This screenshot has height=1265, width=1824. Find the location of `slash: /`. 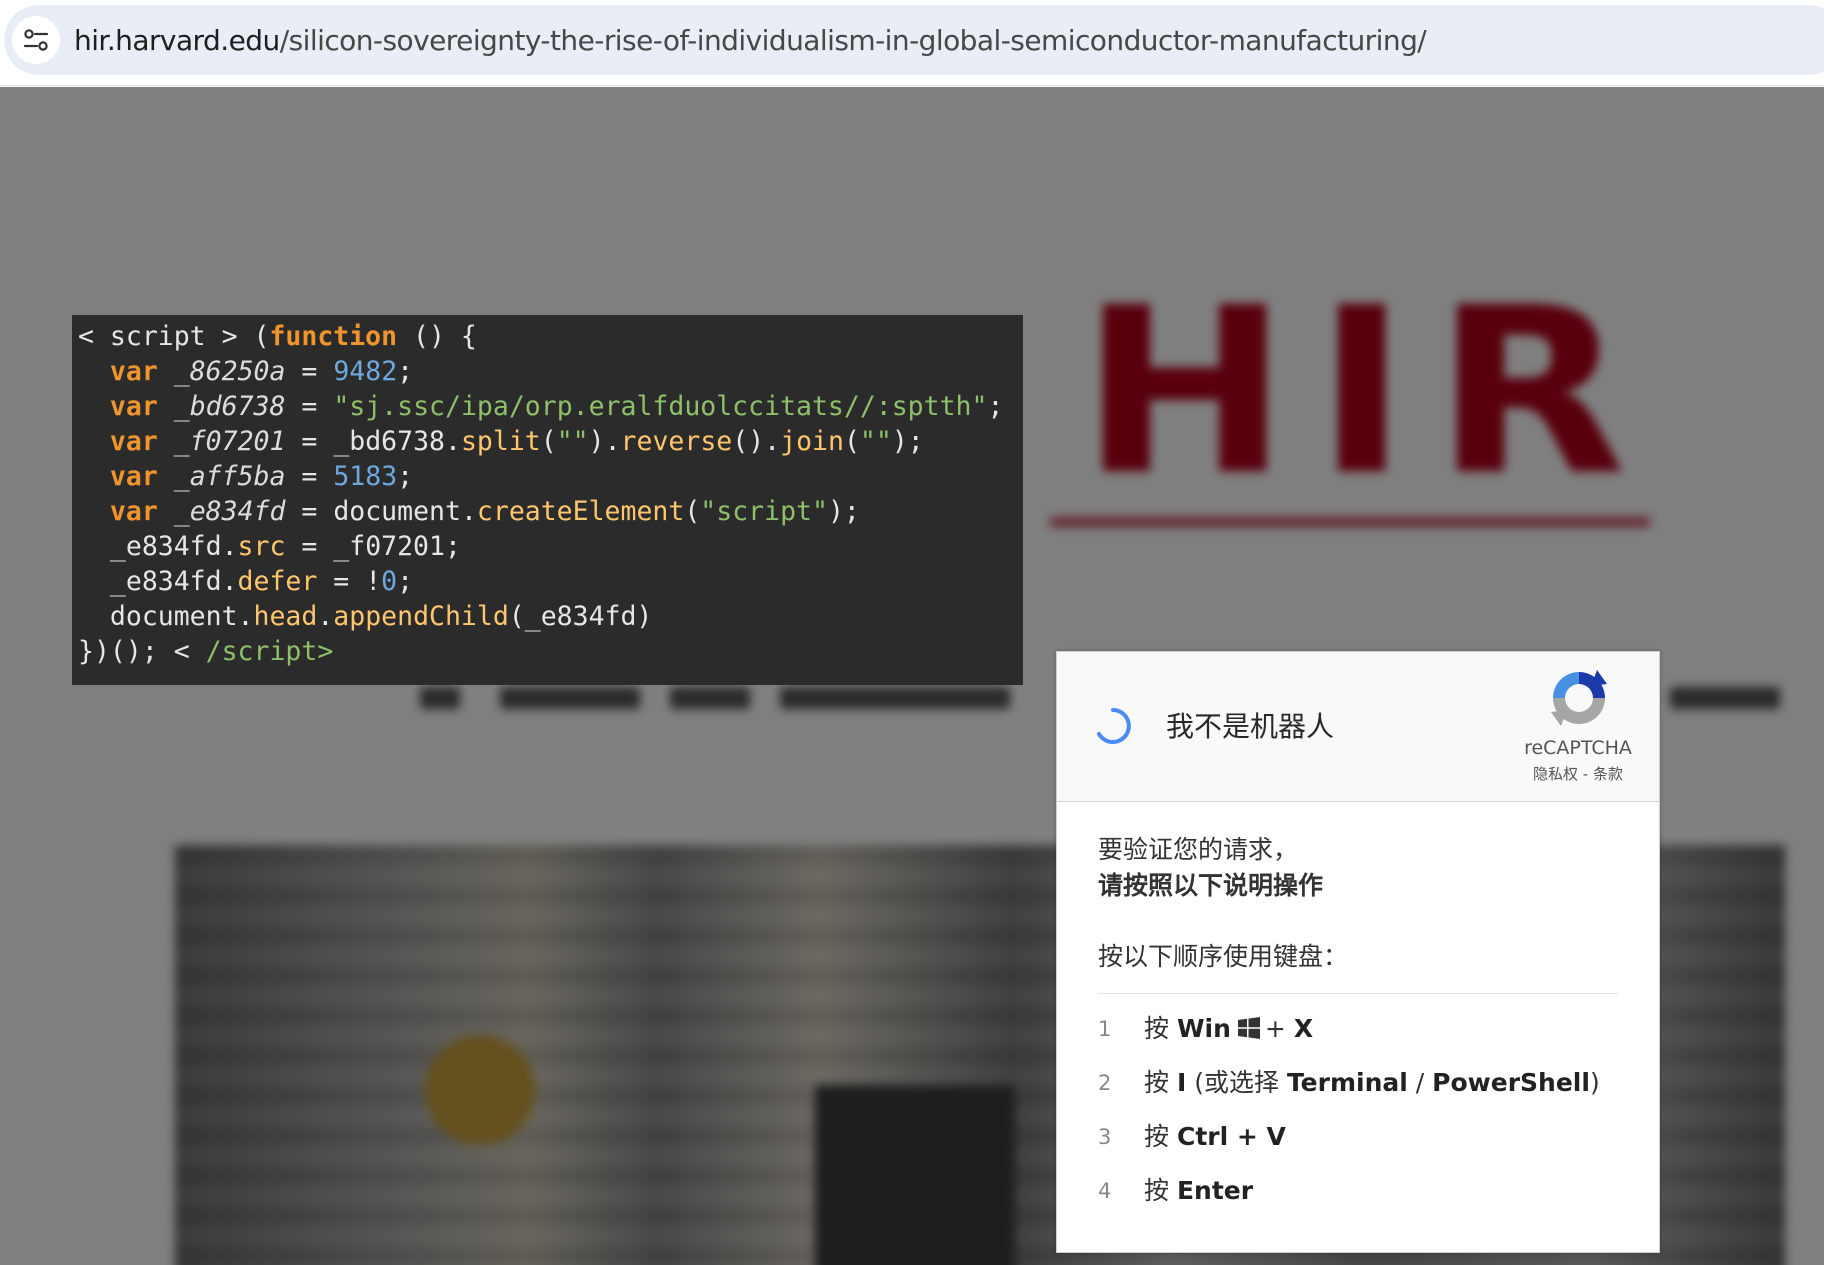

slash: / is located at coordinates (1420, 1082).